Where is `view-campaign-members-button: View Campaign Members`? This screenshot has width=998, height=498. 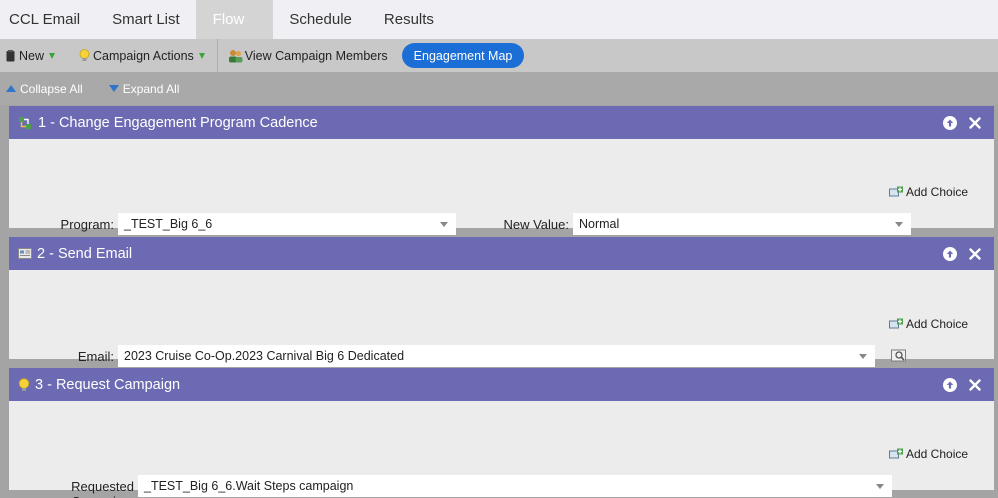
view-campaign-members-button: View Campaign Members is located at coordinates (303, 55).